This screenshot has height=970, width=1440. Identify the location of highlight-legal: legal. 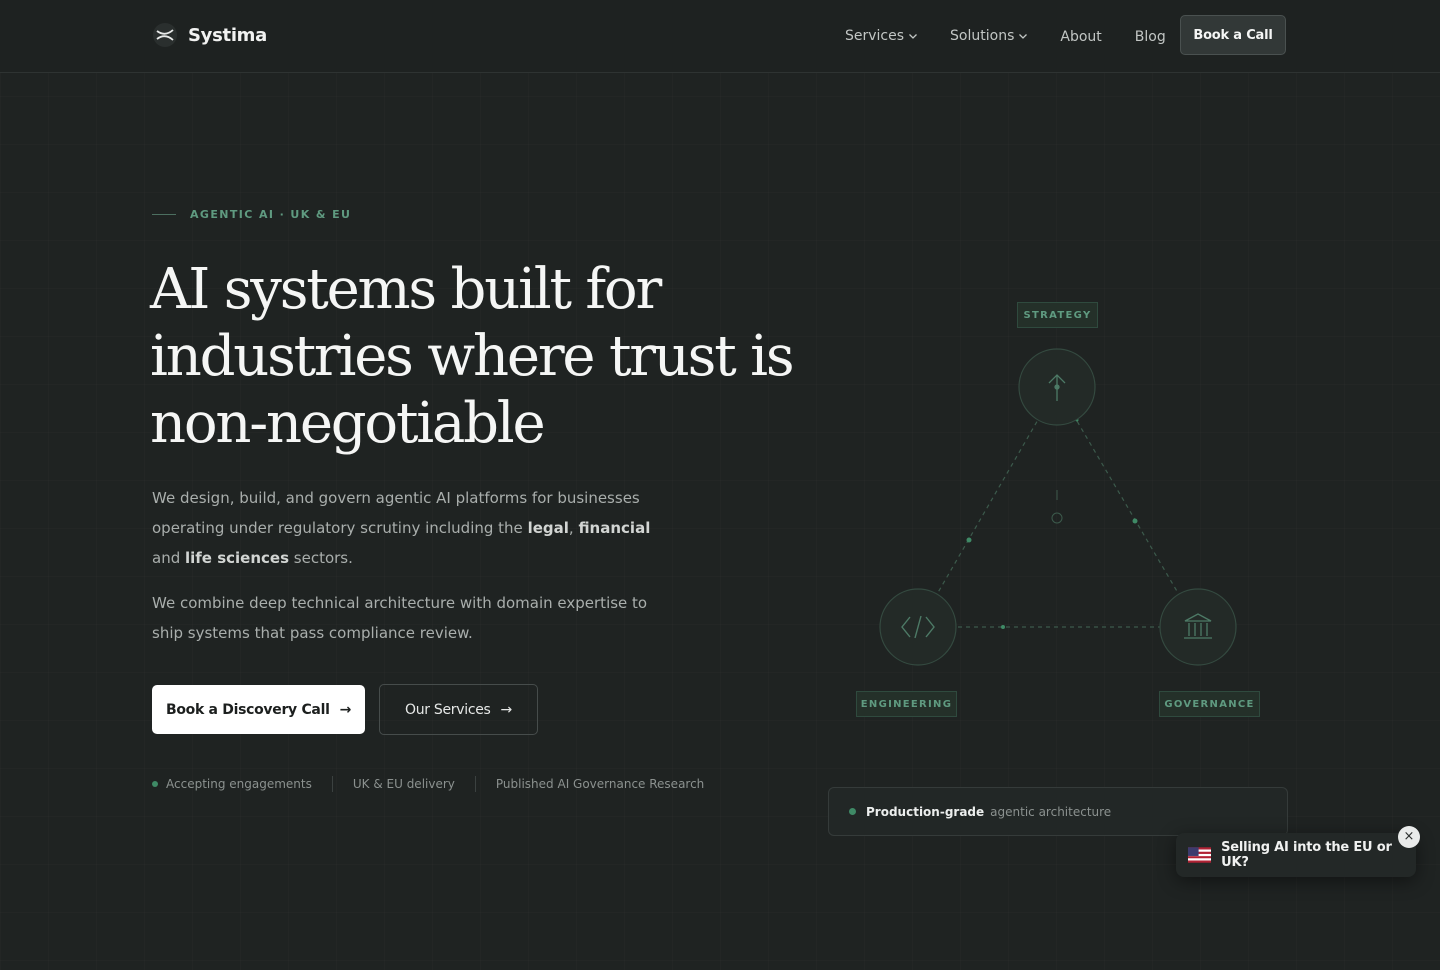
(548, 528).